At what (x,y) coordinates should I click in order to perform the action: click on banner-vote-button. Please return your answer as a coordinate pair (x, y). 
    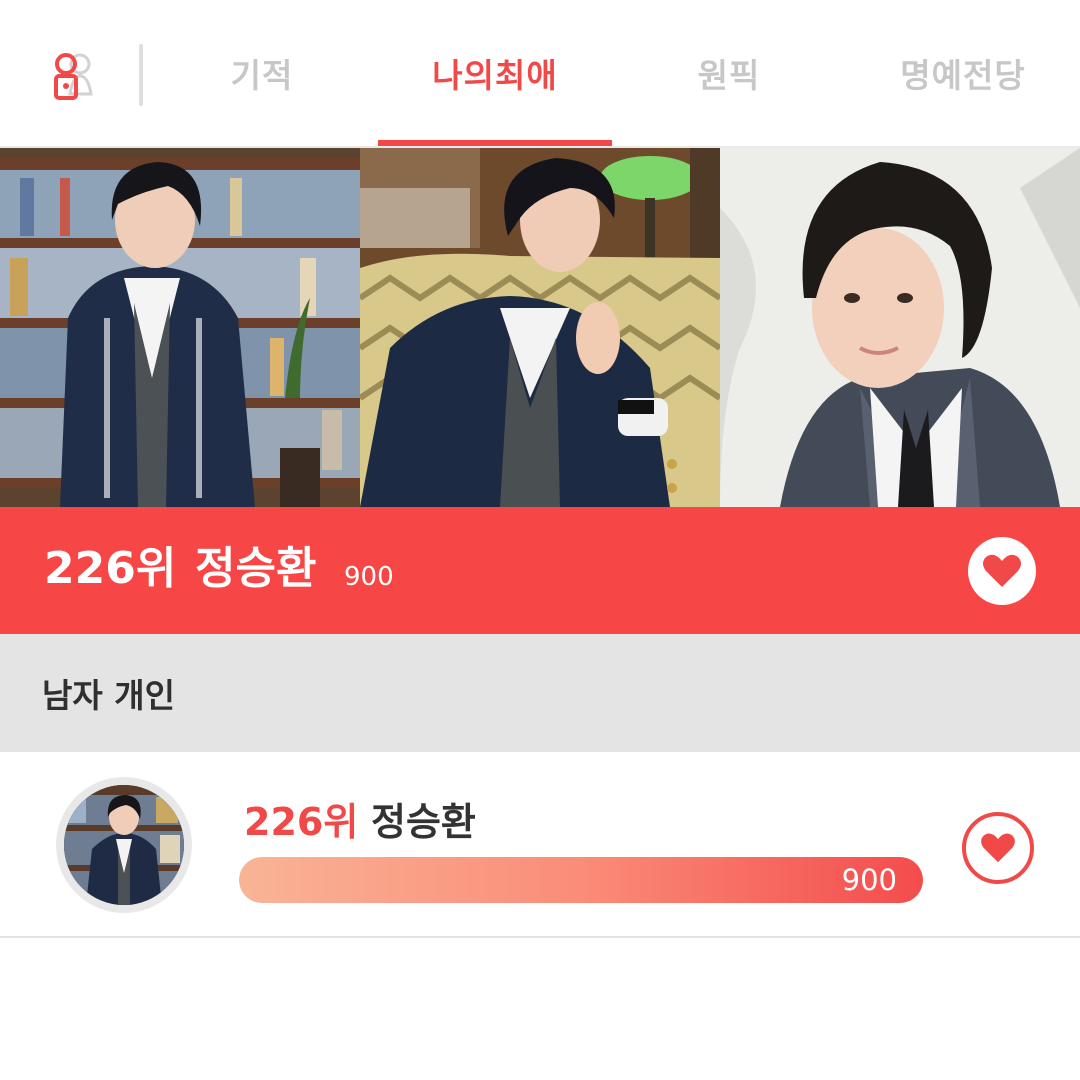
    Looking at the image, I should click on (1002, 571).